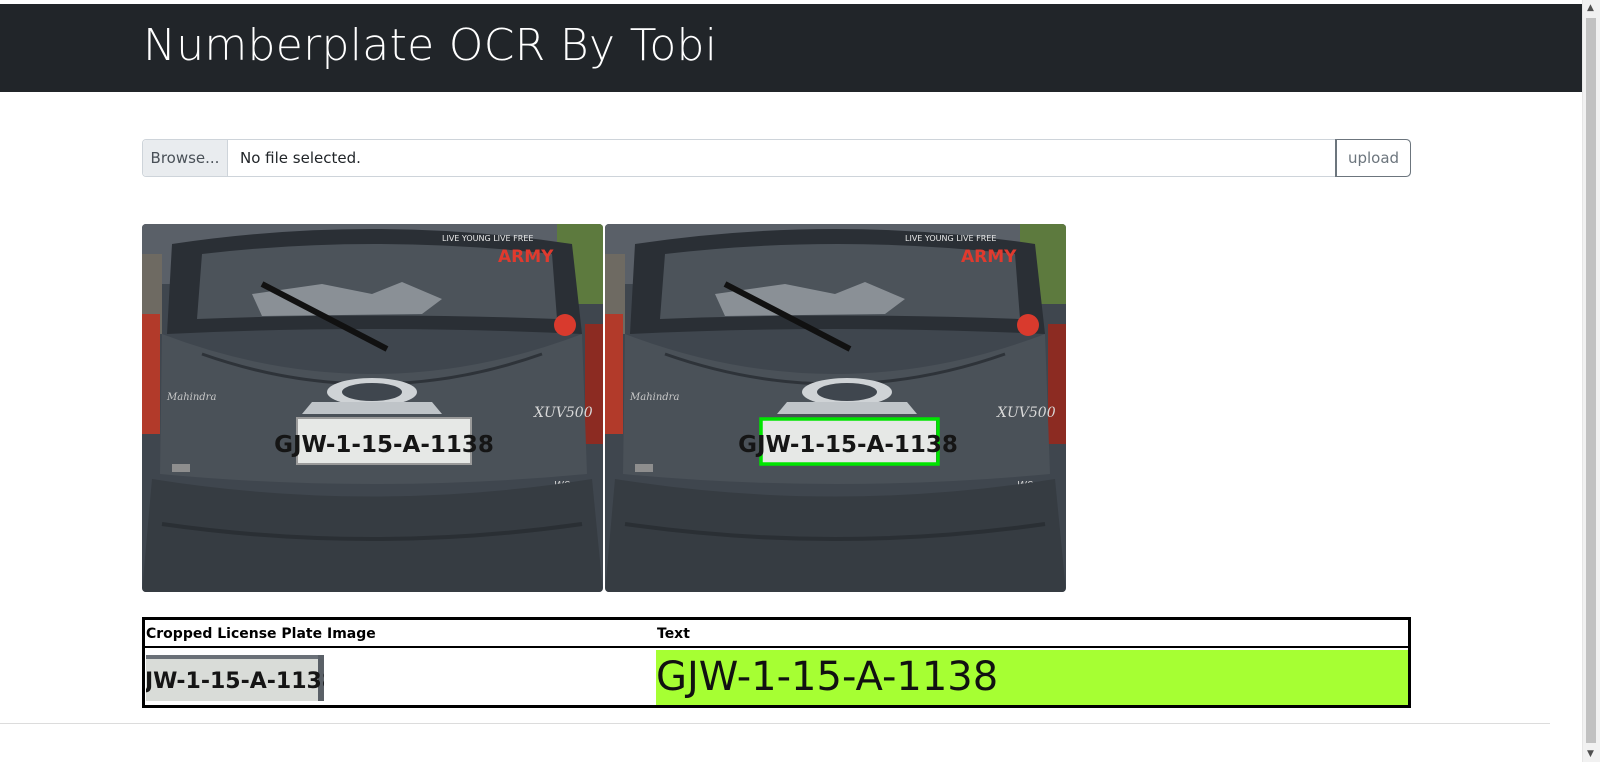 Image resolution: width=1600 pixels, height=762 pixels. What do you see at coordinates (654, 397) in the screenshot?
I see `detected-brand-badge: Mahindra` at bounding box center [654, 397].